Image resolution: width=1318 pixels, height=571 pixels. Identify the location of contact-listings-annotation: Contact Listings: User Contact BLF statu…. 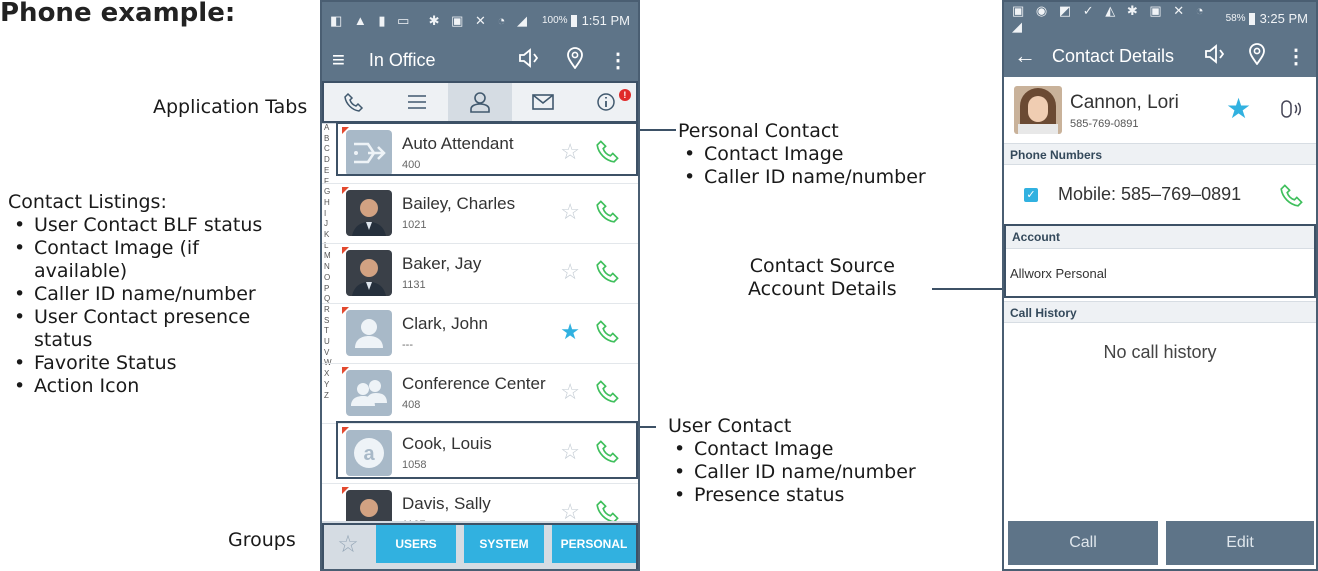
(153, 294).